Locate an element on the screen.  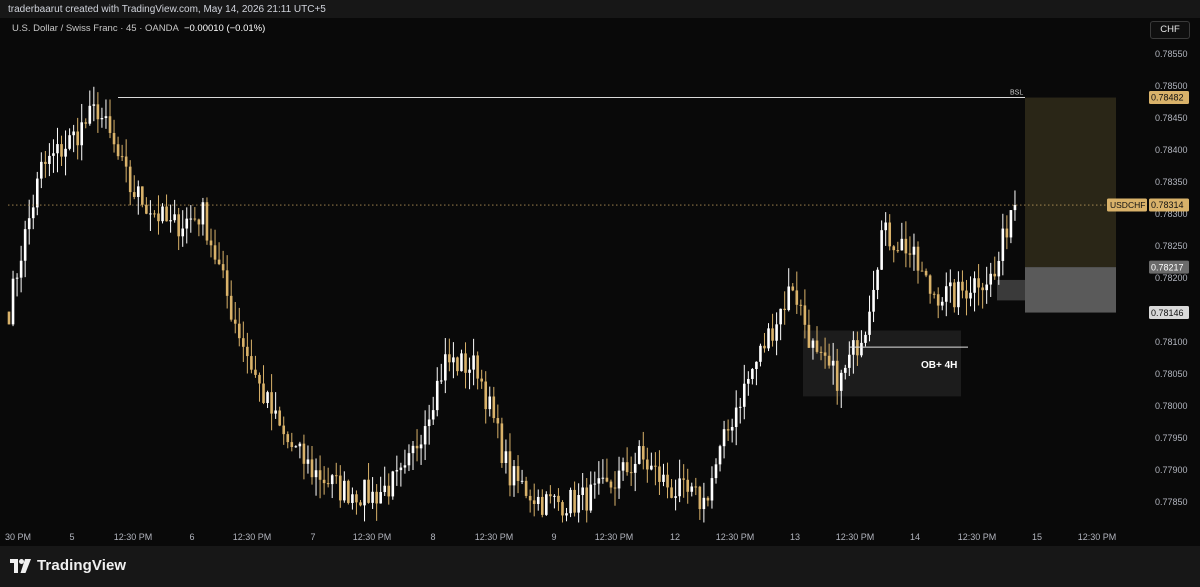
symbol-description: U.S. Dollar / Swiss Franc · 45 · OANDA is located at coordinates (95, 28).